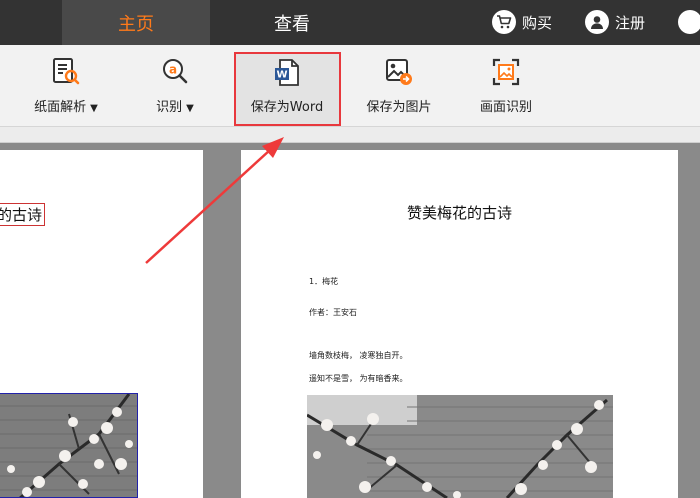 The image size is (700, 498). I want to click on poem-heading: 1．梅花, so click(324, 281).